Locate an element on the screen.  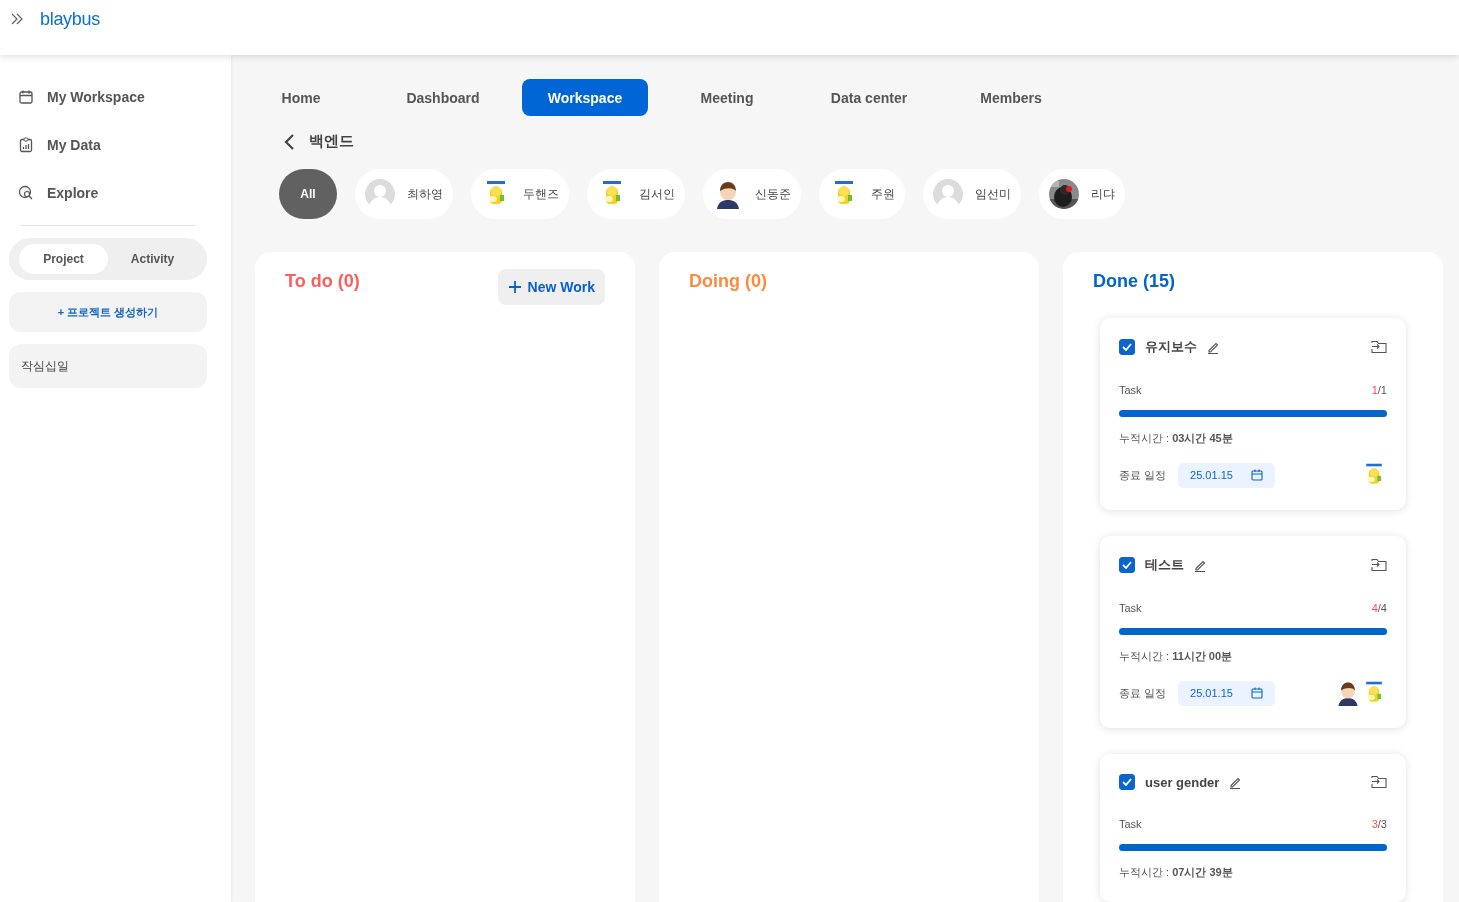
plus-icon is located at coordinates (514, 287).